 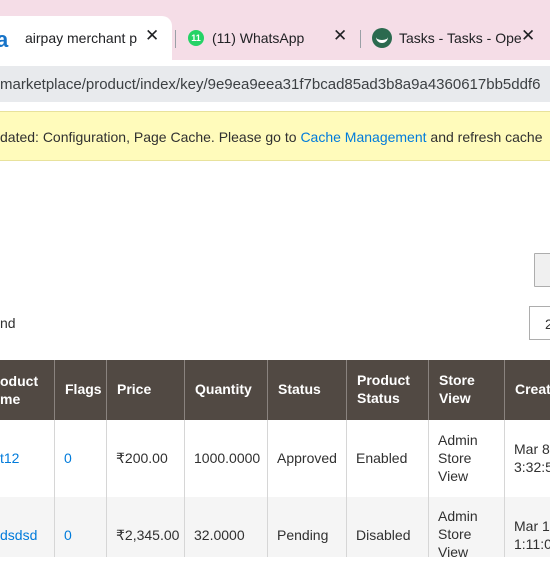 What do you see at coordinates (455, 398) in the screenshot?
I see `header-label: View` at bounding box center [455, 398].